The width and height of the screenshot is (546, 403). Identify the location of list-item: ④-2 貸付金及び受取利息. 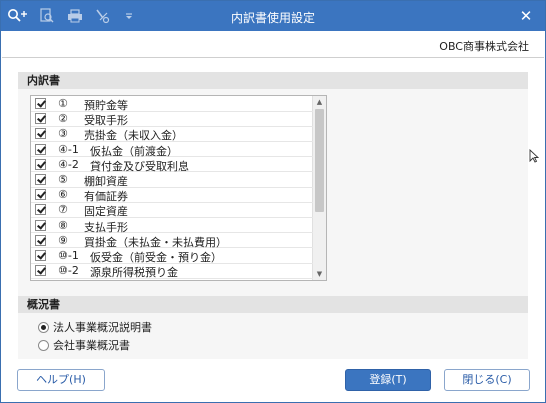
(172, 165).